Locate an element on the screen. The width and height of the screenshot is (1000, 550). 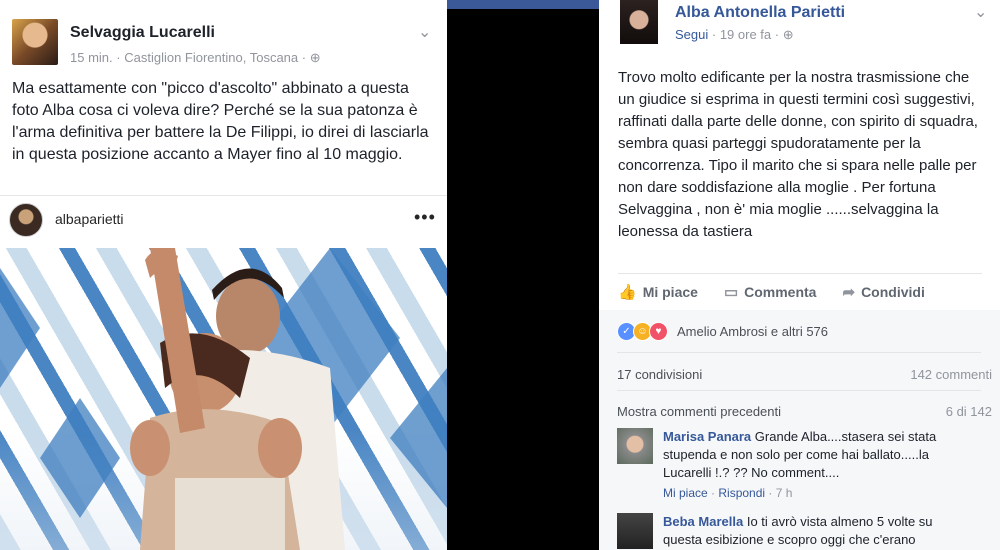
follow-button: Segui is located at coordinates (691, 34).